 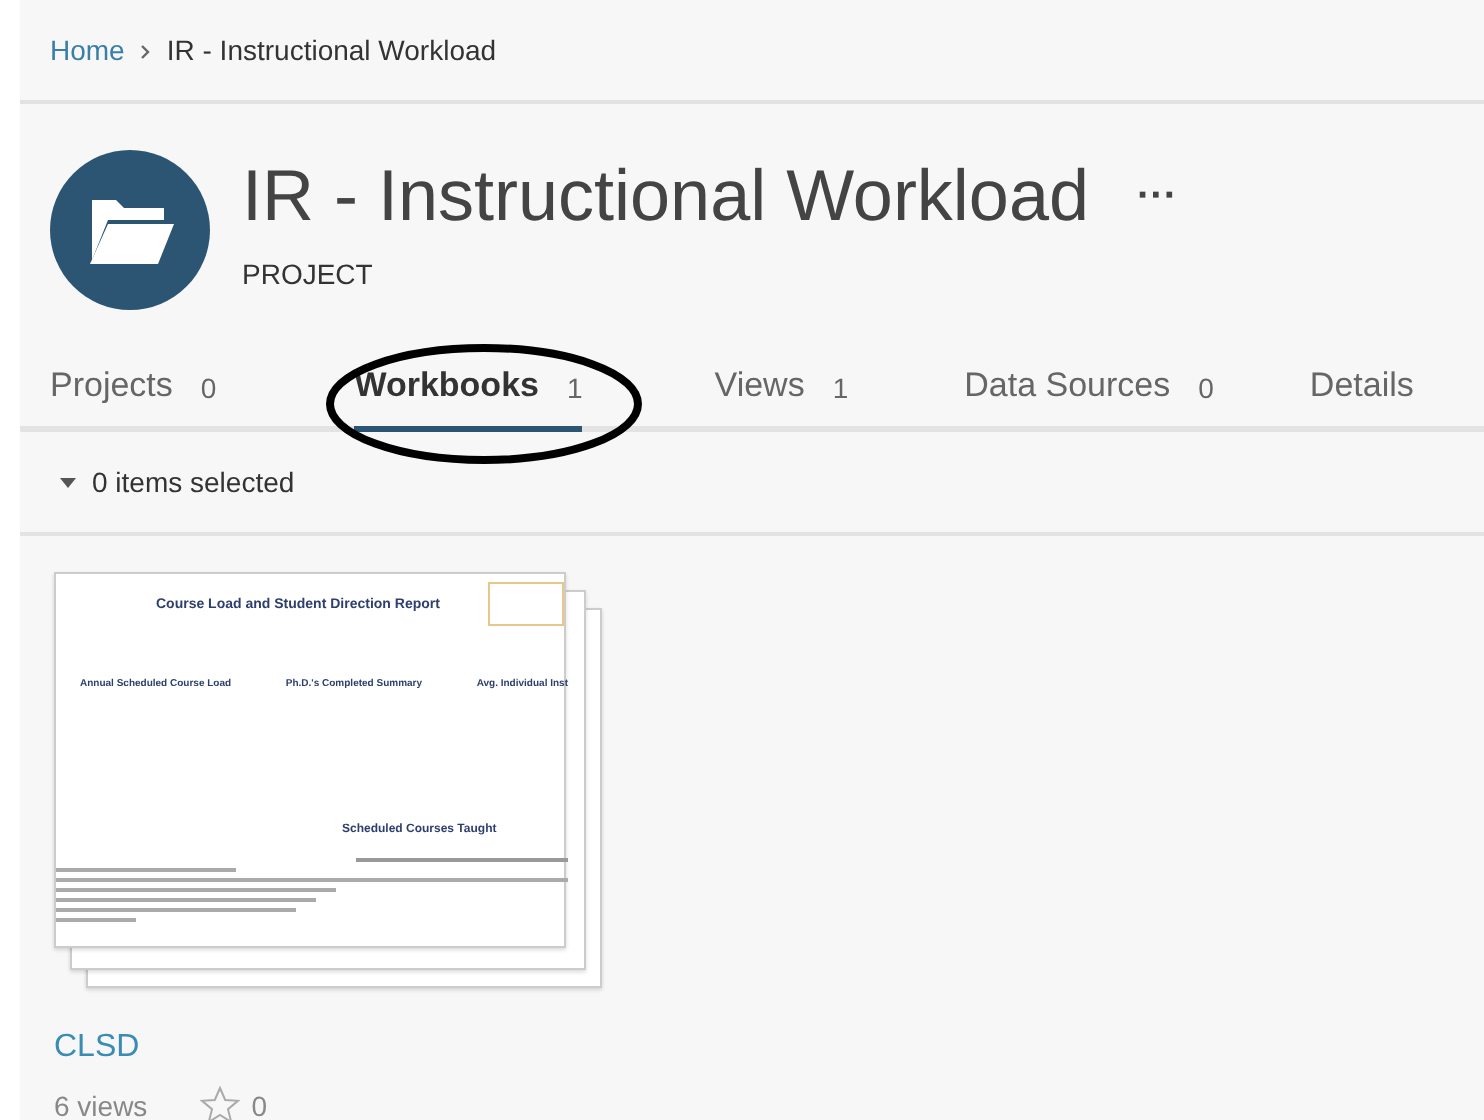 What do you see at coordinates (526, 604) in the screenshot?
I see `legend-box` at bounding box center [526, 604].